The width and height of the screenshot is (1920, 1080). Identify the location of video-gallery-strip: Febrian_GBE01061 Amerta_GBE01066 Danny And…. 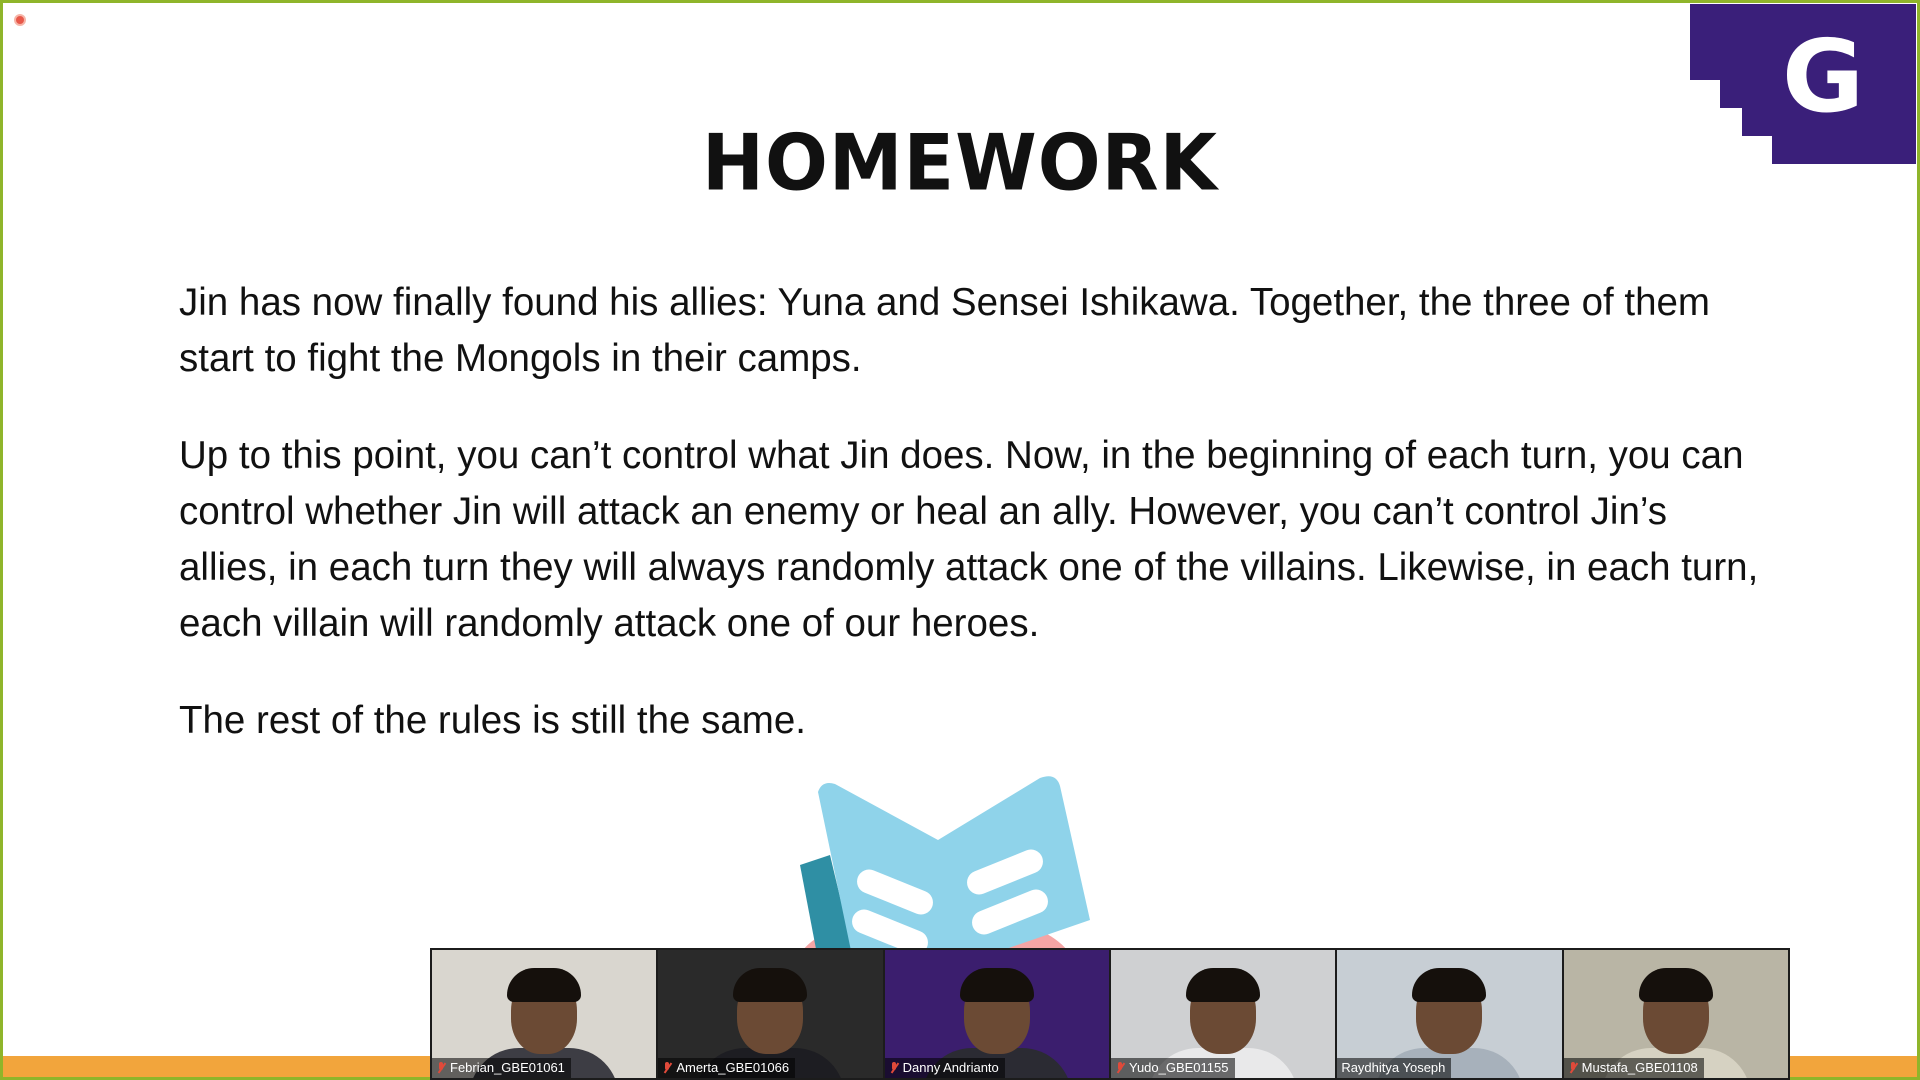
(1110, 1014).